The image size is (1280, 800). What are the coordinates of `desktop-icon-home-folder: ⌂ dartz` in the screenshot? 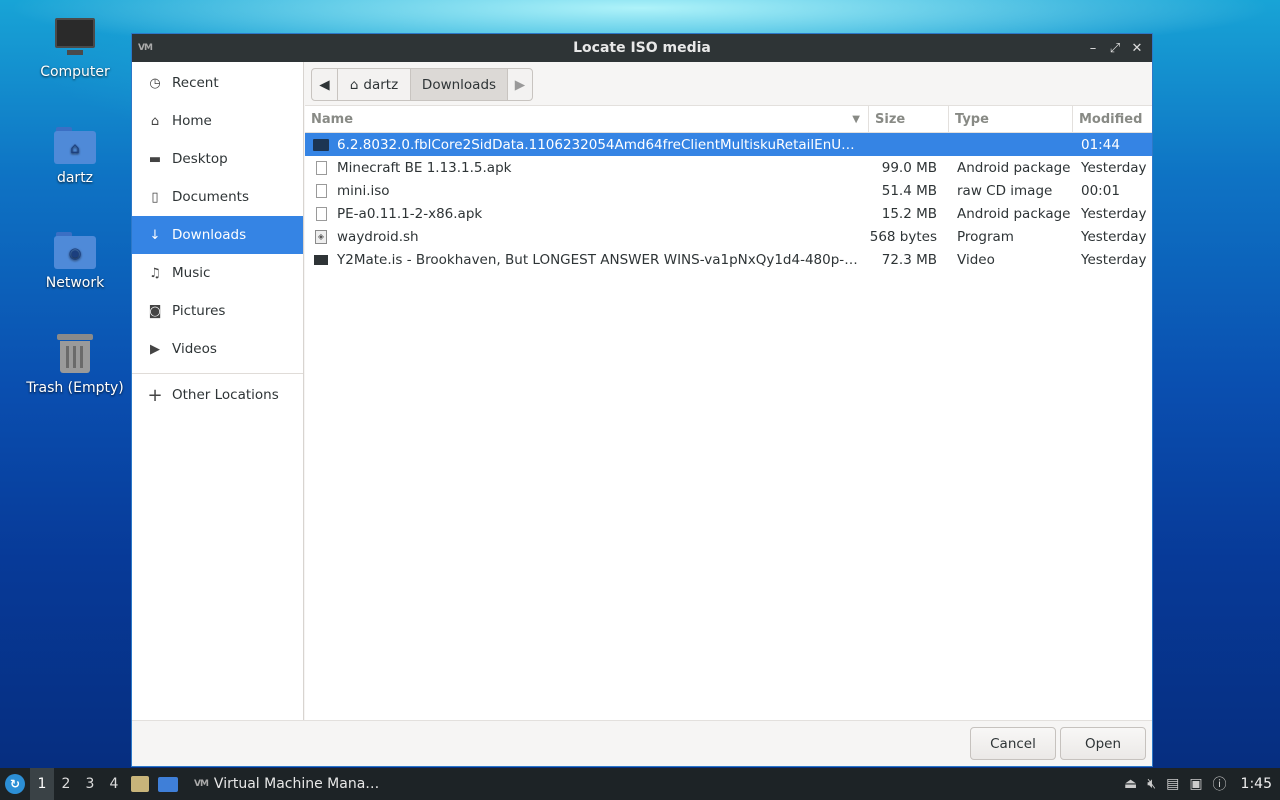 It's located at (75, 155).